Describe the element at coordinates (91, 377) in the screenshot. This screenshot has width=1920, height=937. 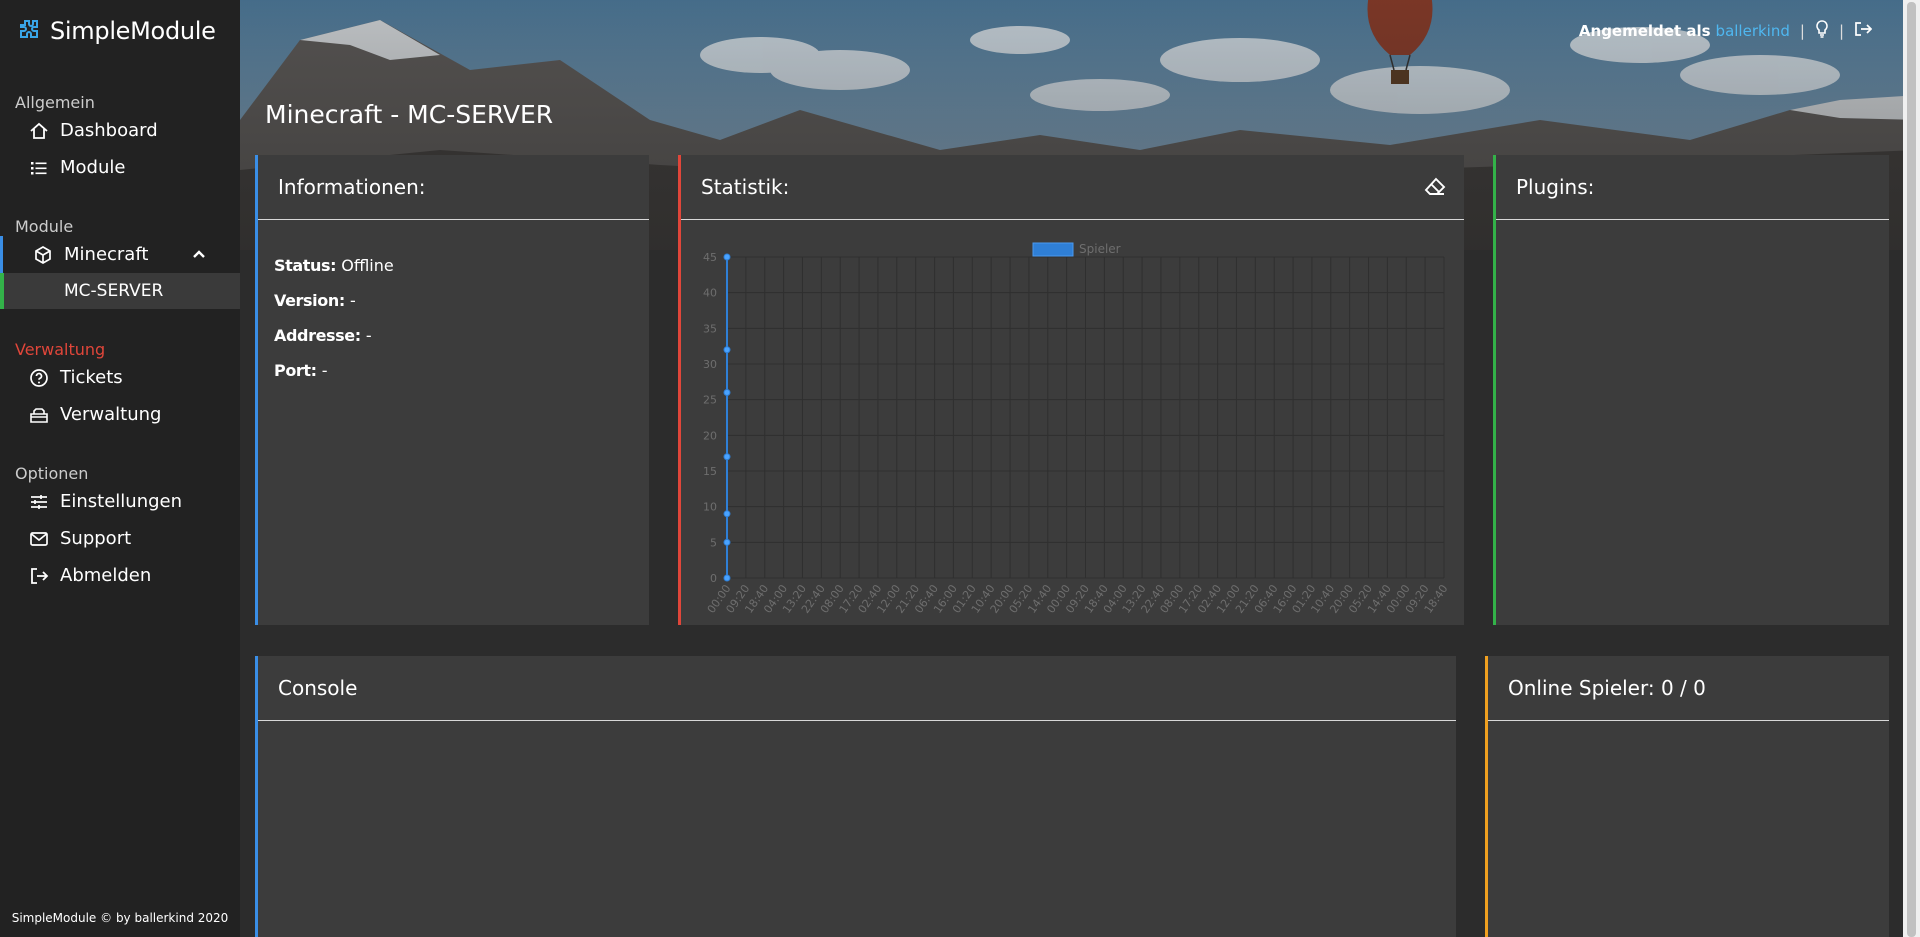
I see `sidebar-item-label: Tickets` at that location.